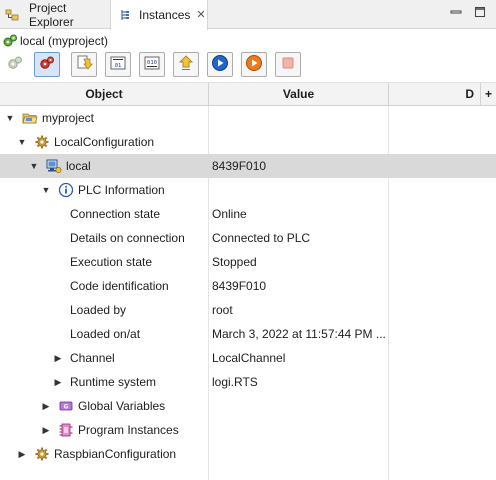 The width and height of the screenshot is (496, 480). I want to click on column-header-value: Value, so click(299, 94).